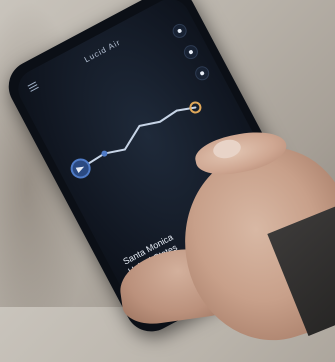 This screenshot has height=362, width=335. I want to click on location-dot-icon, so click(191, 52).